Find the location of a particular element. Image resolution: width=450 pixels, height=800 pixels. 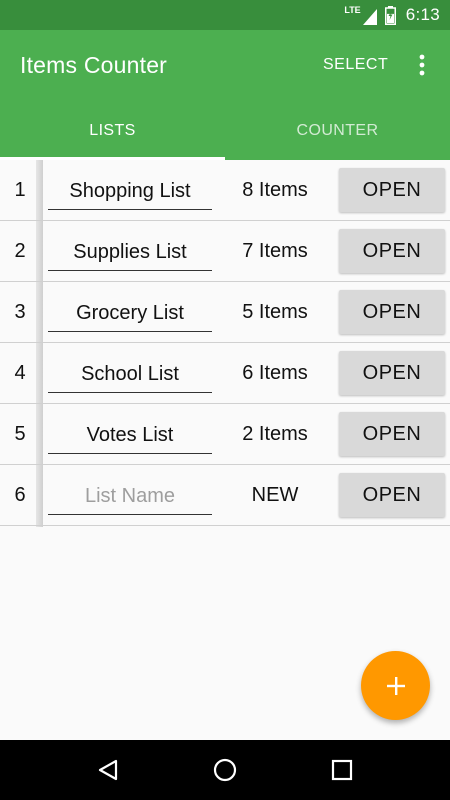

nav-recents-button is located at coordinates (342, 770).